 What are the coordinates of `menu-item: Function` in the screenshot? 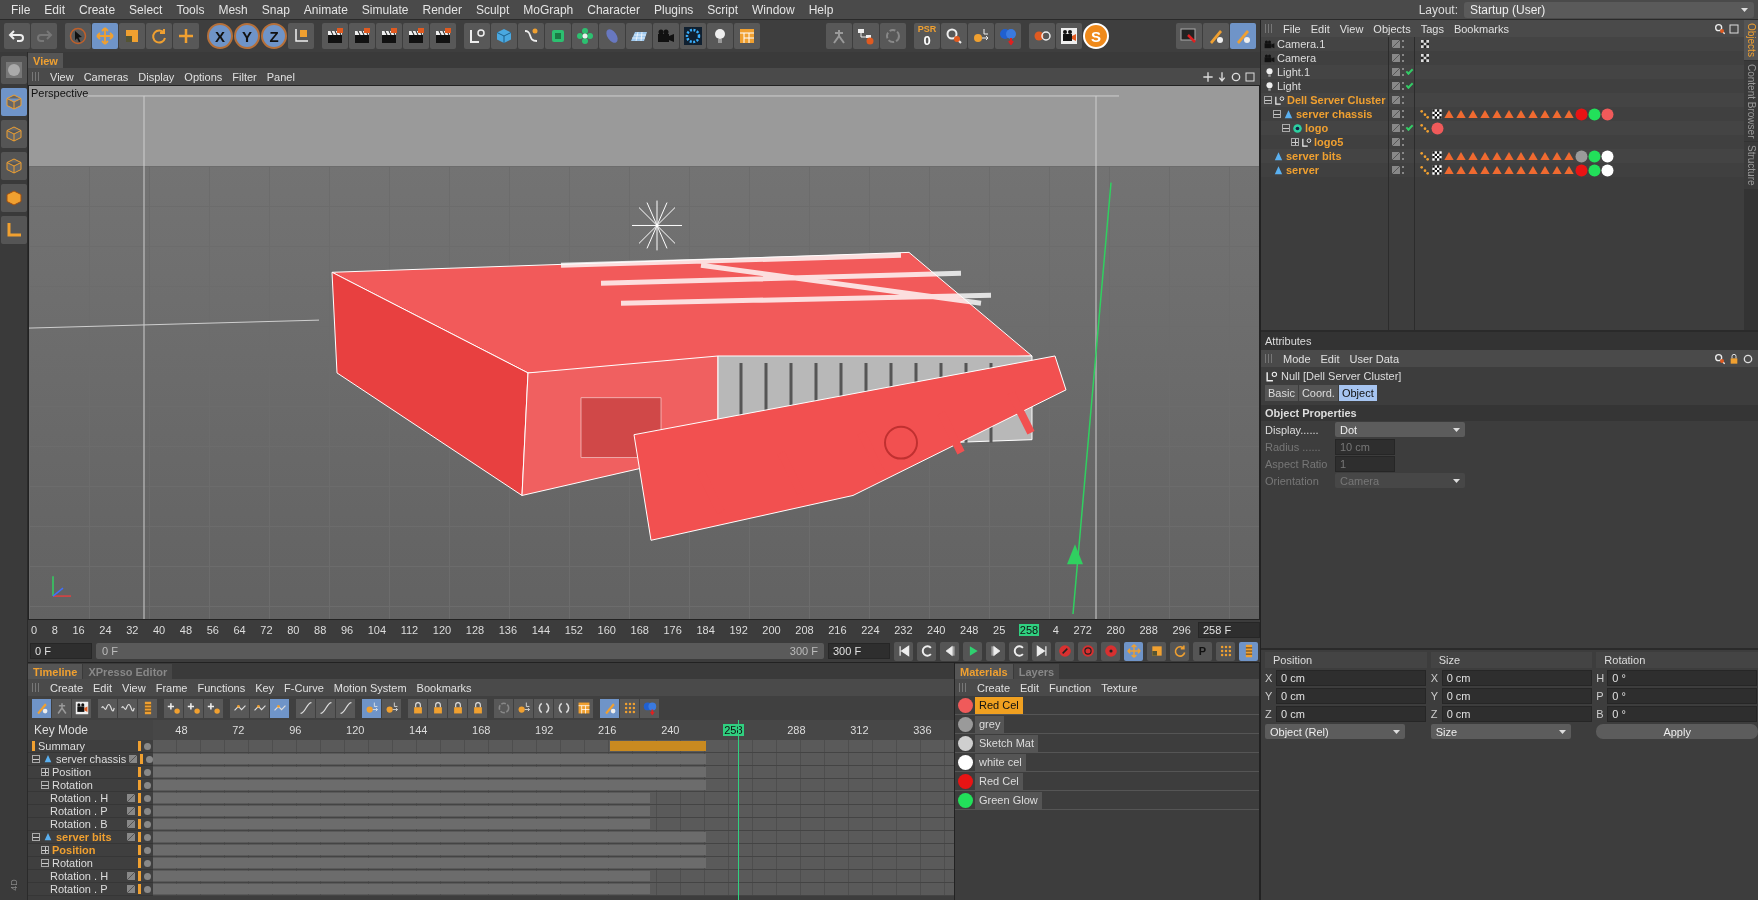 It's located at (1070, 687).